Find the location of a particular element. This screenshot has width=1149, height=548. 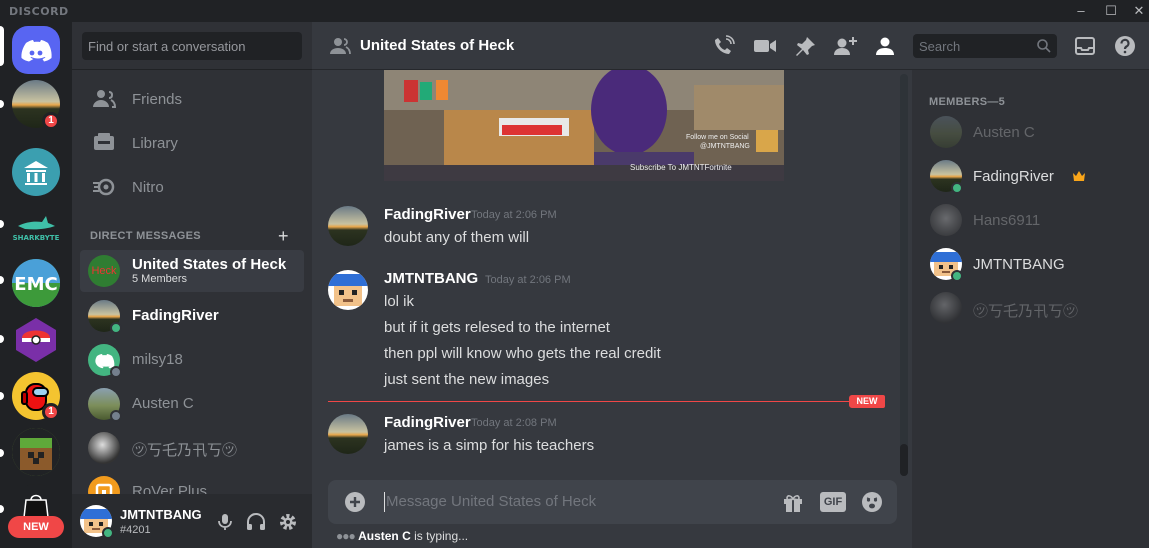

pokeball-icon is located at coordinates (36, 340).